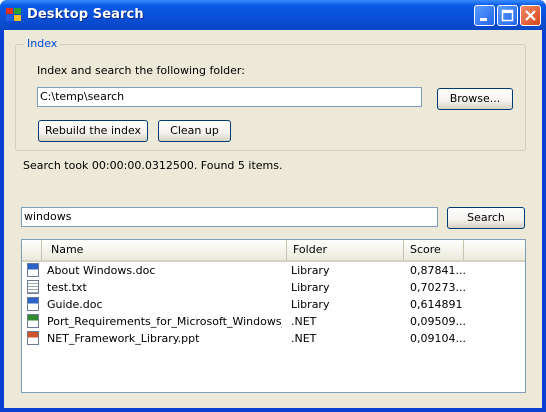 This screenshot has width=546, height=412. What do you see at coordinates (33, 338) in the screenshot?
I see `powerpoint-file-icon` at bounding box center [33, 338].